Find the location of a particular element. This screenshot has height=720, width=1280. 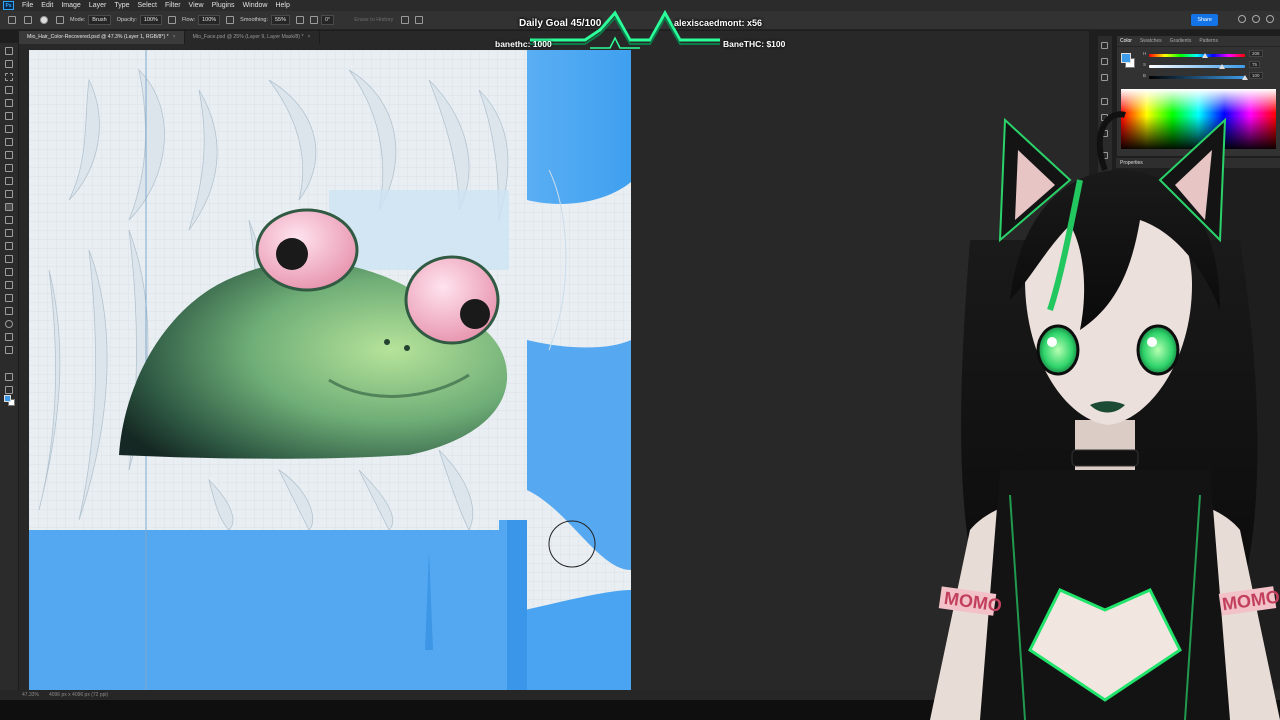

menu-help: Help is located at coordinates (282, 5).